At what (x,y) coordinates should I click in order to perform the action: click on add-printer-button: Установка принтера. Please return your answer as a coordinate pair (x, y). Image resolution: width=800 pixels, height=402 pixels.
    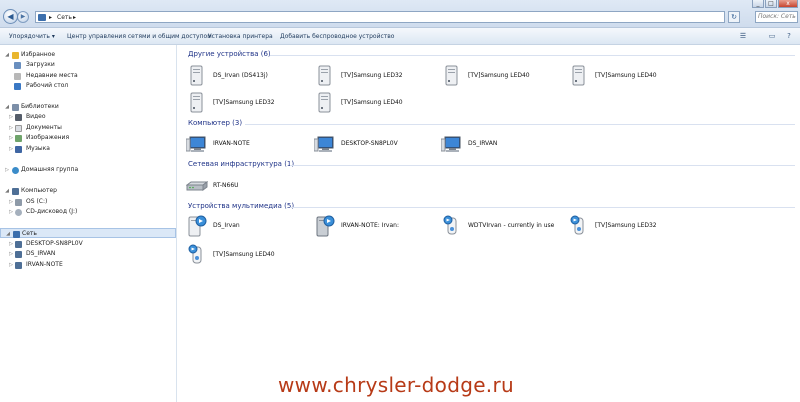
    Looking at the image, I should click on (240, 36).